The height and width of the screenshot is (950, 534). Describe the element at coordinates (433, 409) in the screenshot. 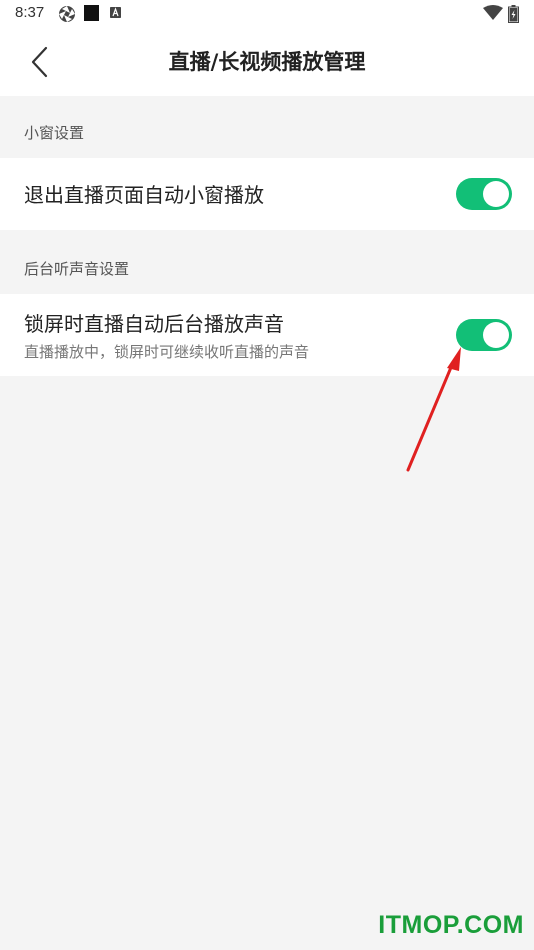

I see `annotation-arrow` at that location.